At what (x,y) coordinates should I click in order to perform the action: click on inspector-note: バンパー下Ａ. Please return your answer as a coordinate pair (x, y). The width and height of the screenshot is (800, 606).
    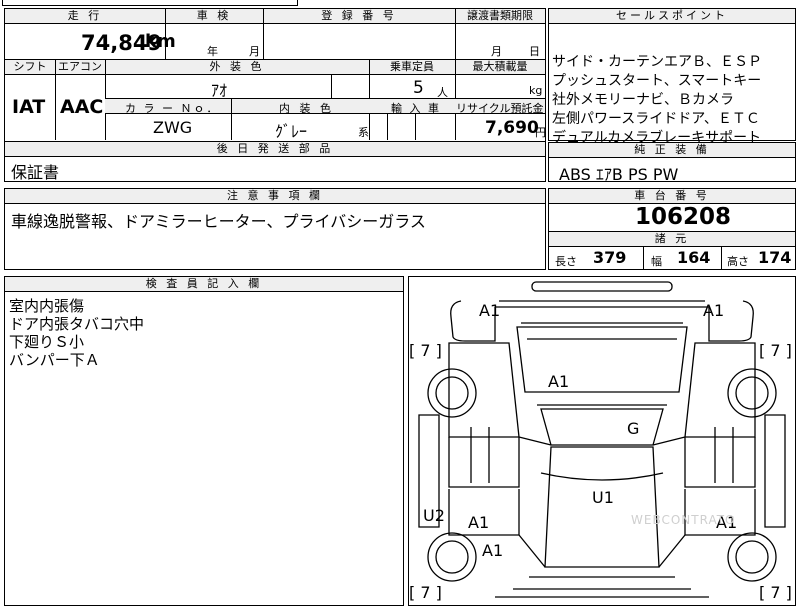
    Looking at the image, I should click on (54, 360).